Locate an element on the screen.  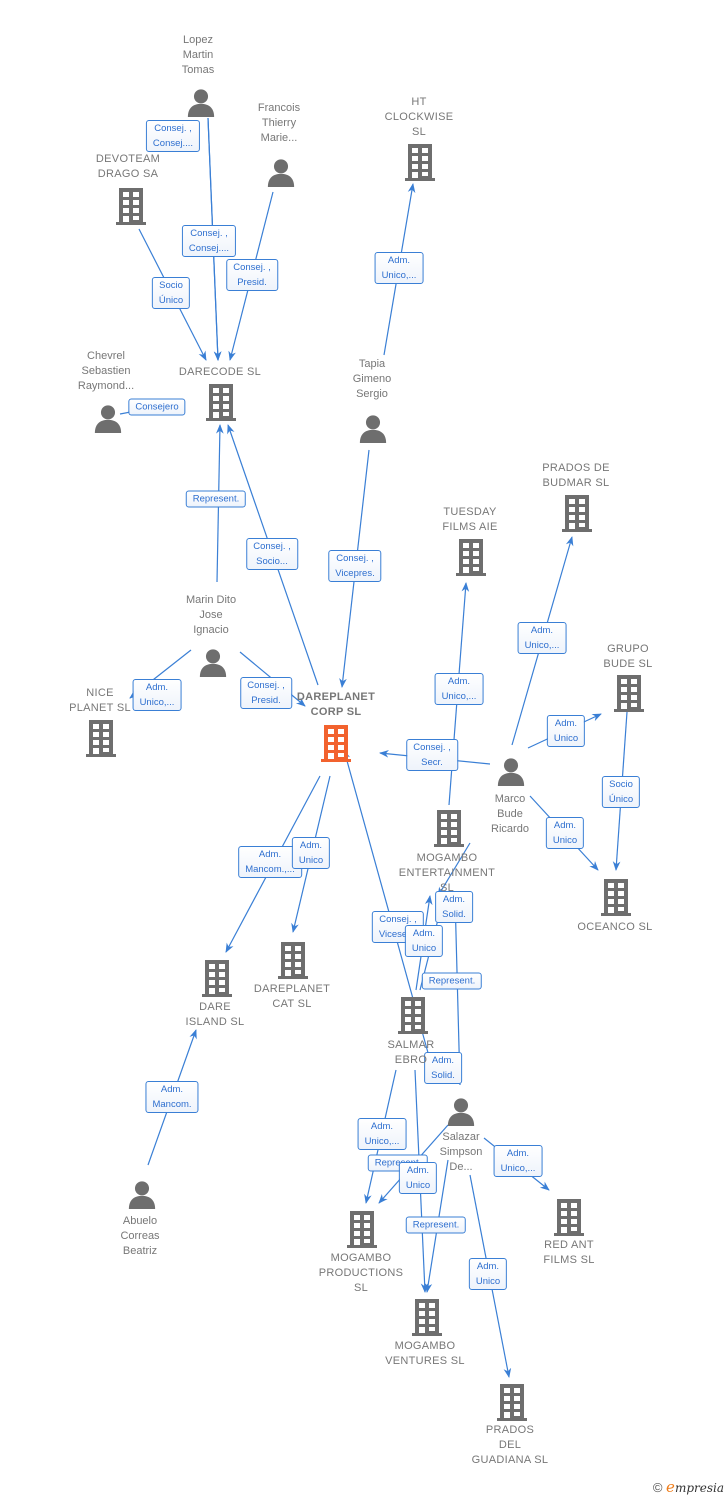
node-label-mogamboent: MOGAMBO ENTERTAINMENT SL is located at coordinates (447, 873).